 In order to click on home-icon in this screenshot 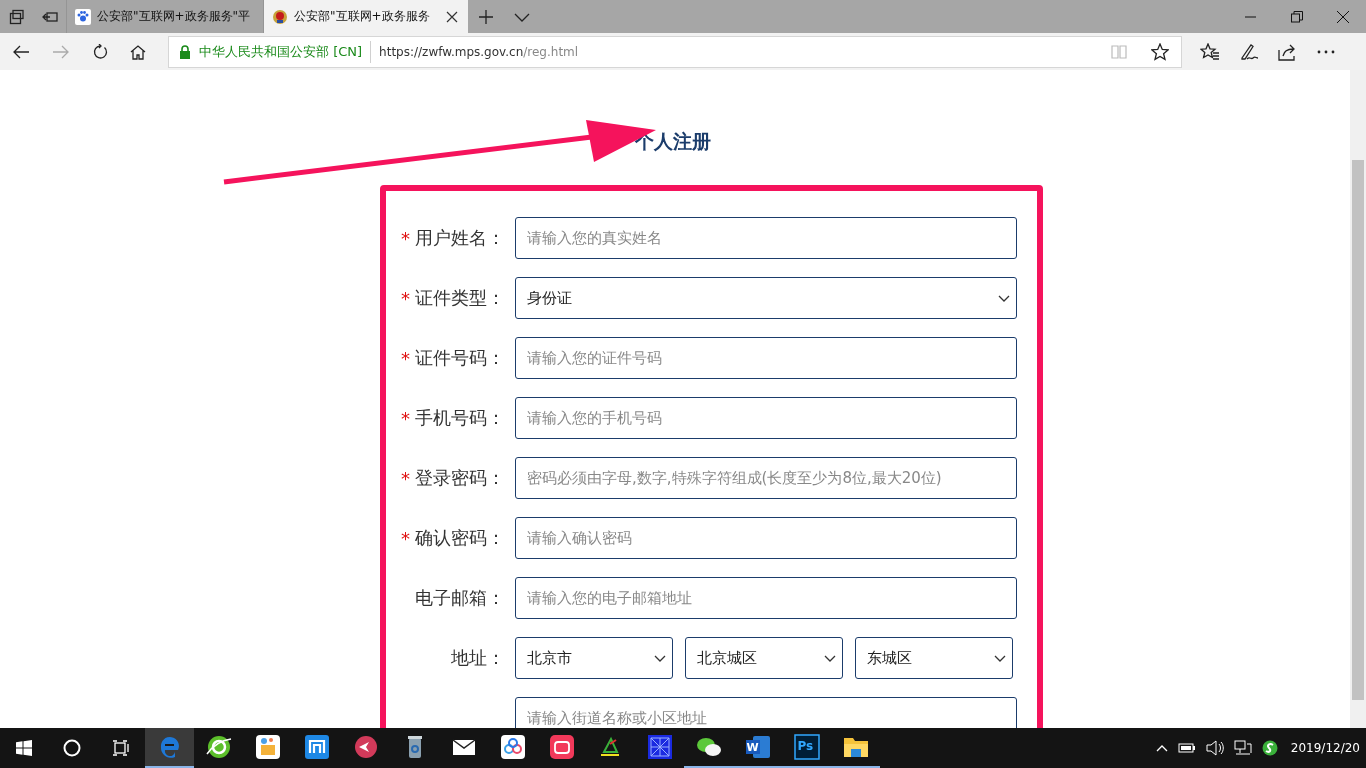, I will do `click(138, 51)`.